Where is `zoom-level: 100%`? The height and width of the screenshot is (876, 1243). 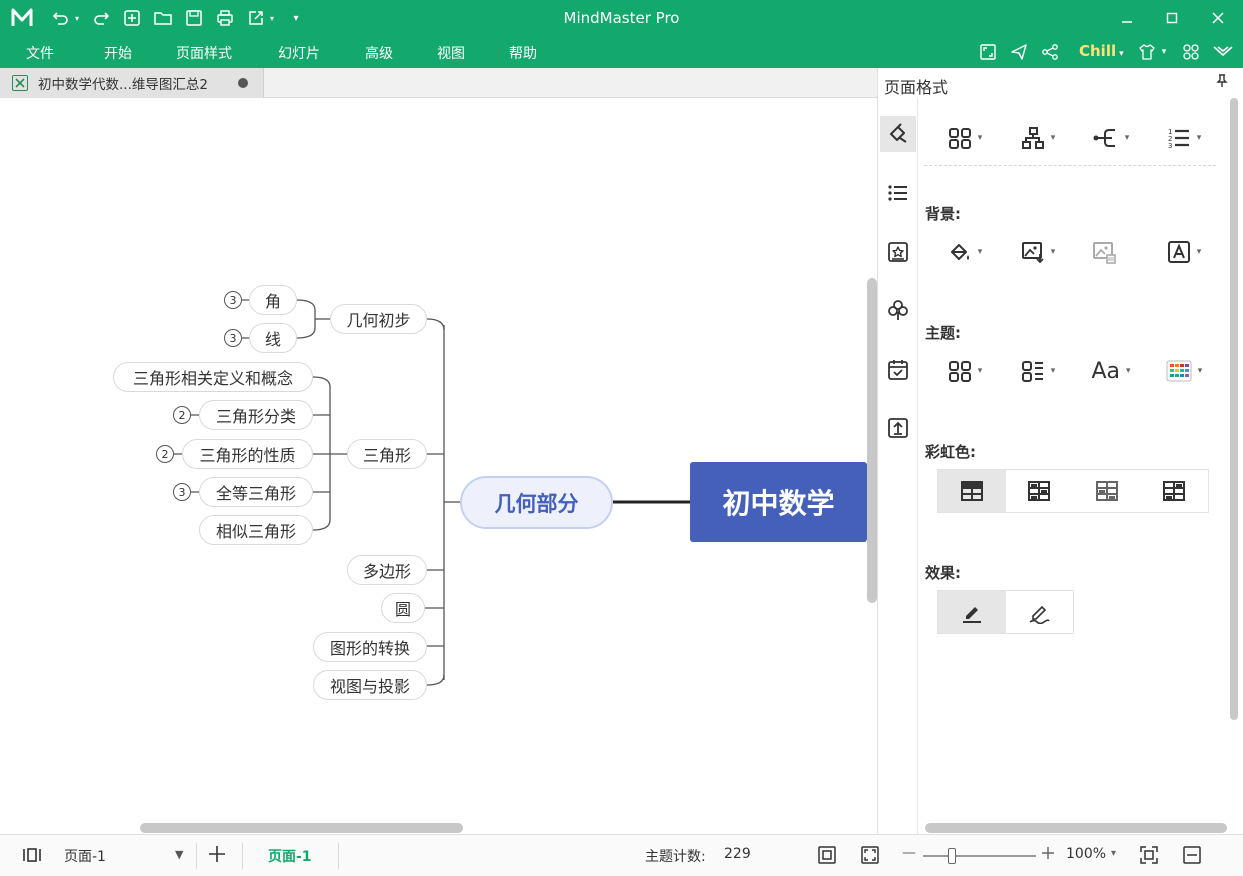 zoom-level: 100% is located at coordinates (1086, 854).